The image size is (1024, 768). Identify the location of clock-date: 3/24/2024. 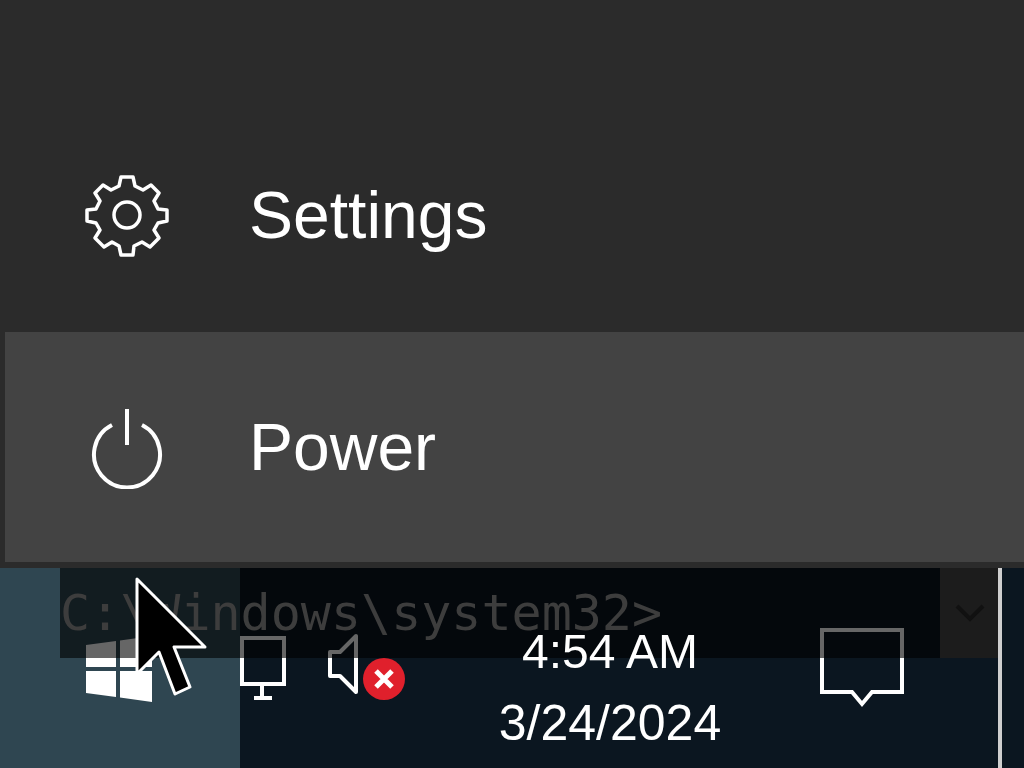
(610, 723).